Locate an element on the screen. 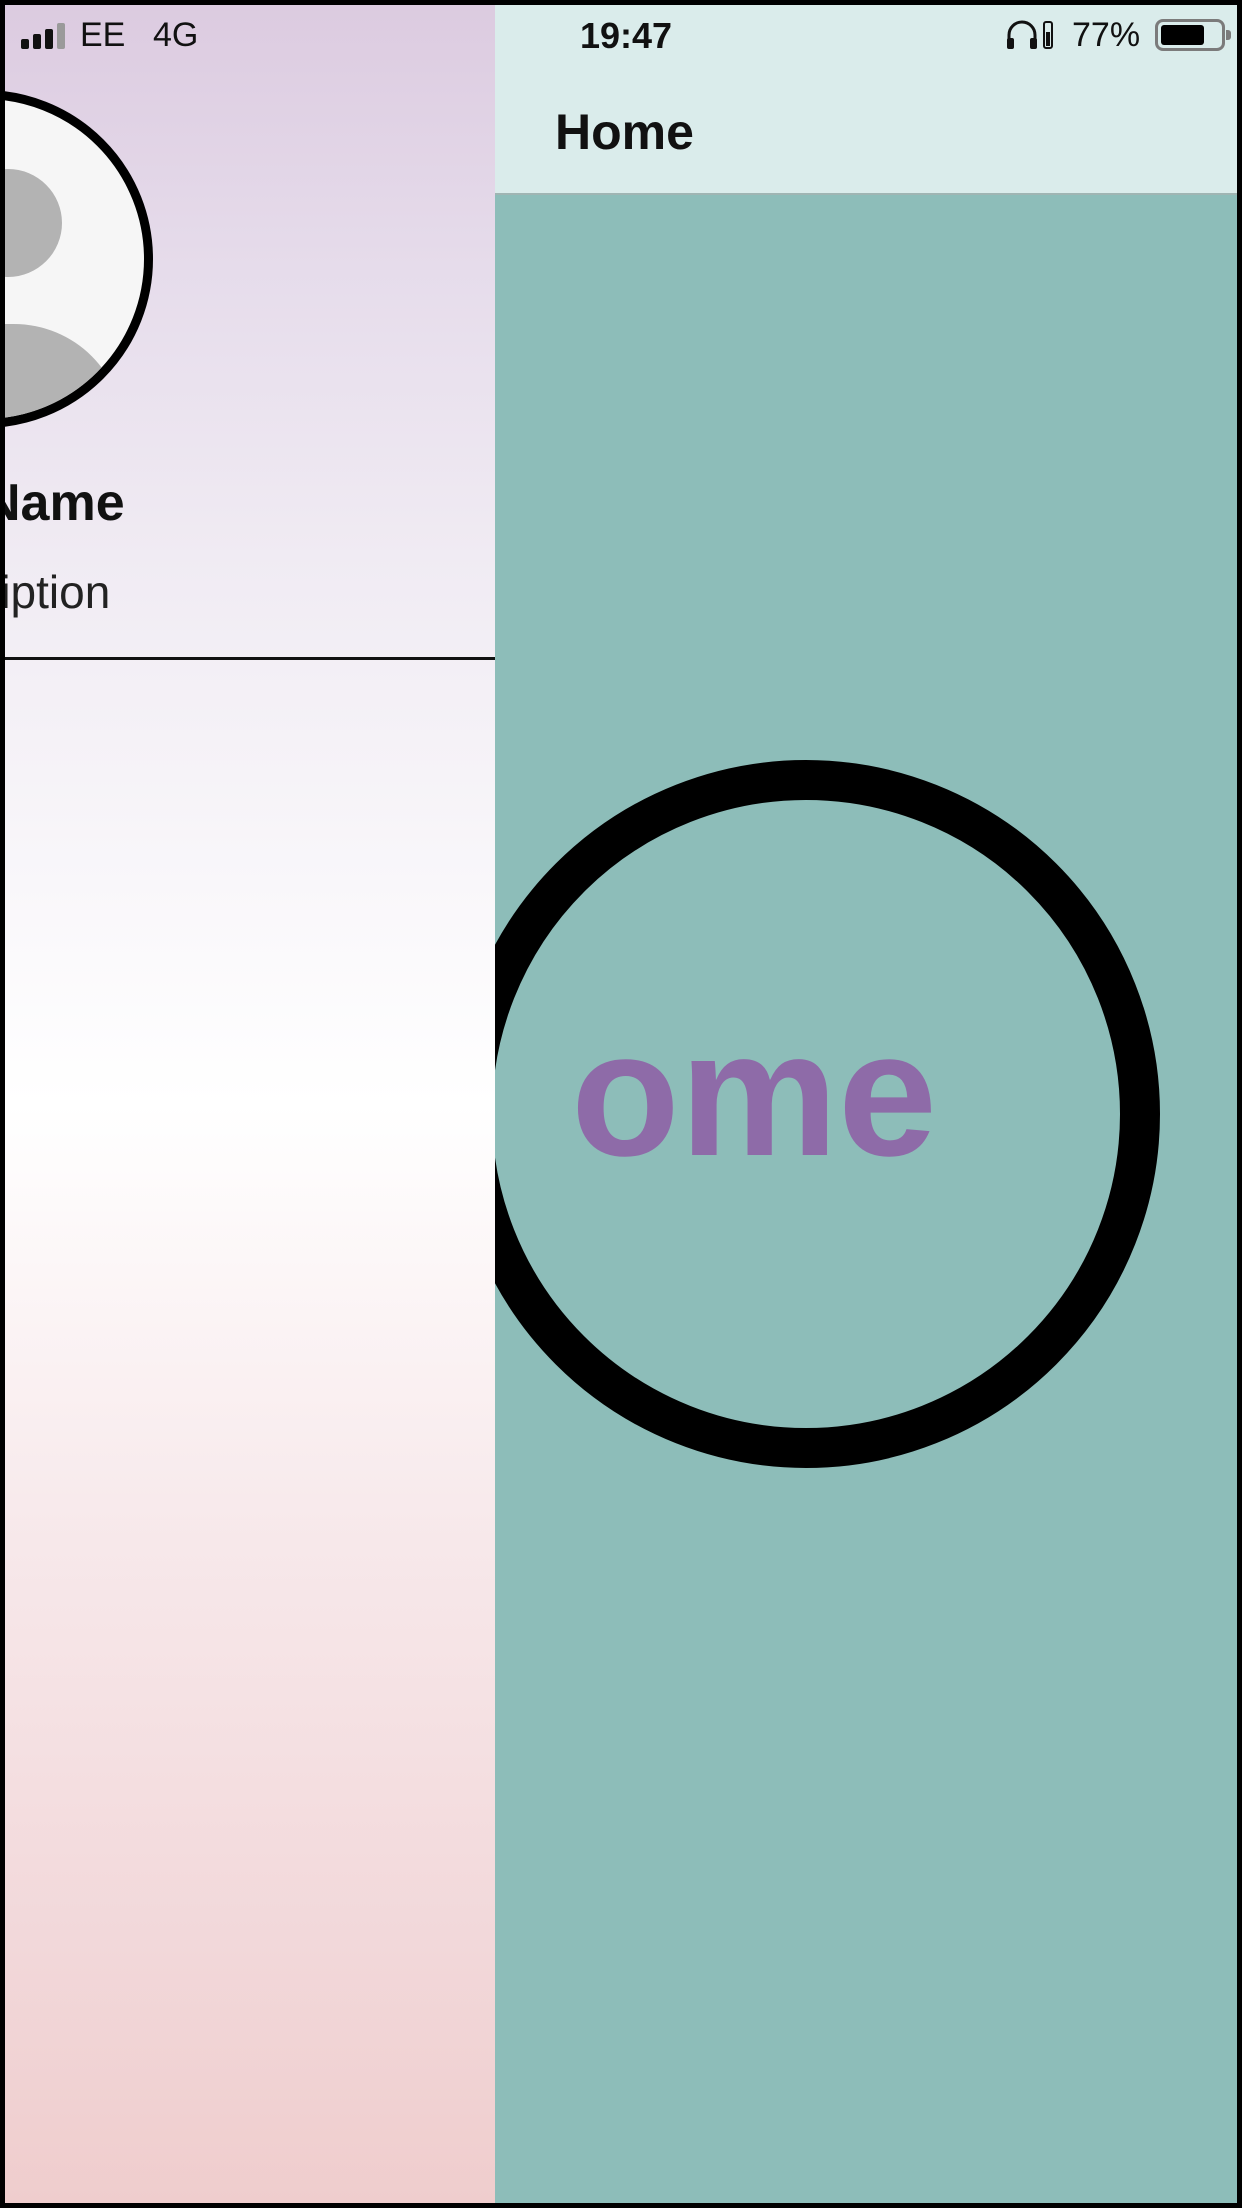 This screenshot has height=2208, width=1242. person-placeholder-icon is located at coordinates (33, 223).